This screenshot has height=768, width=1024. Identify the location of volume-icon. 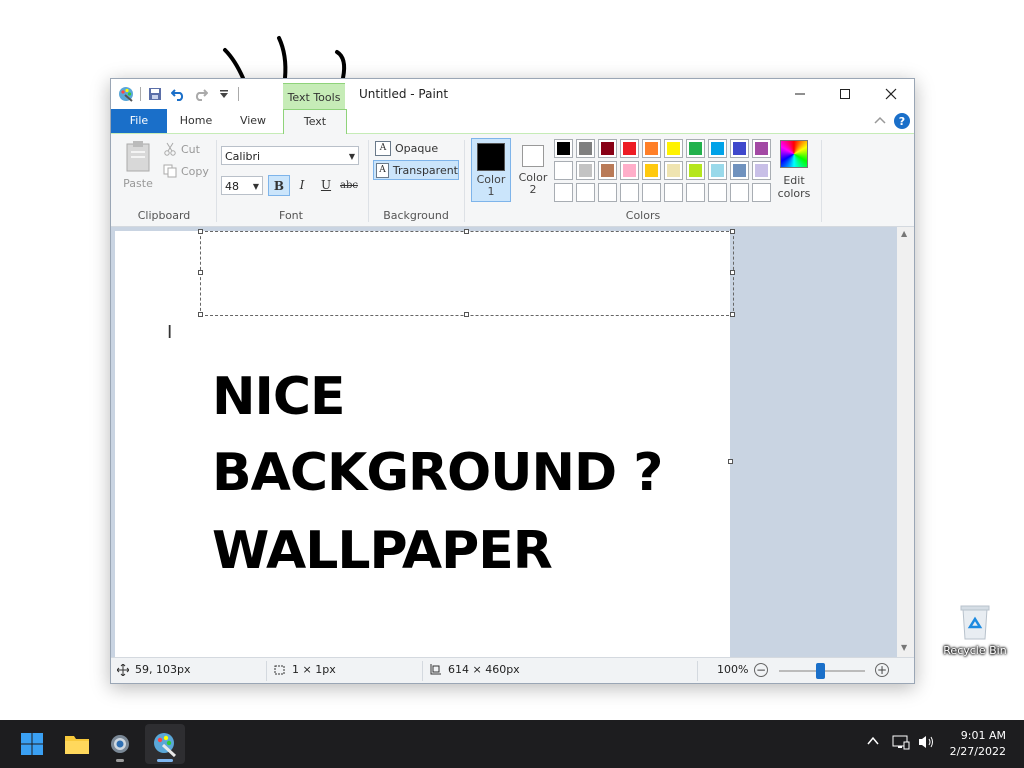
(927, 744).